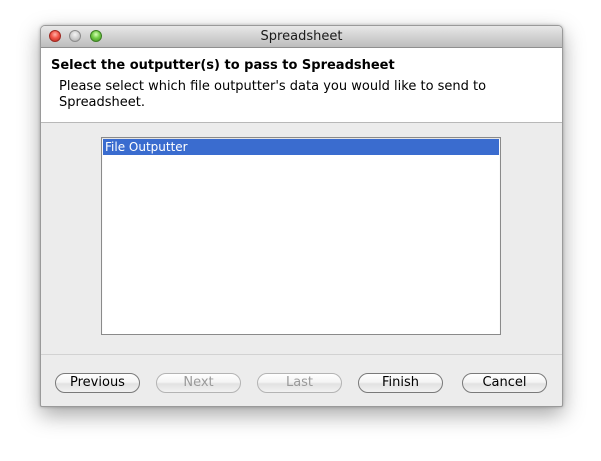 The width and height of the screenshot is (601, 461). I want to click on finish-button: Finish, so click(400, 383).